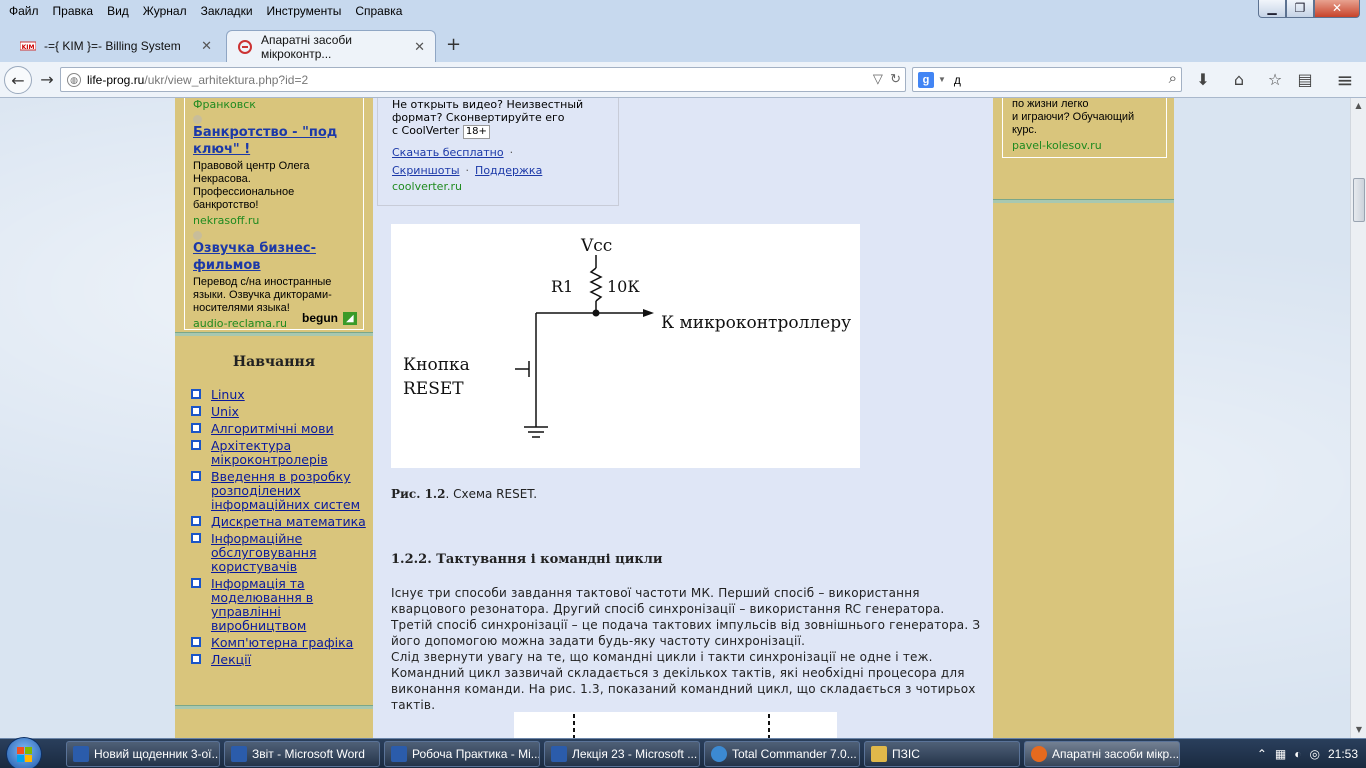 The width and height of the screenshot is (1366, 768). What do you see at coordinates (1337, 9) in the screenshot?
I see `close-window-icon: ✕` at bounding box center [1337, 9].